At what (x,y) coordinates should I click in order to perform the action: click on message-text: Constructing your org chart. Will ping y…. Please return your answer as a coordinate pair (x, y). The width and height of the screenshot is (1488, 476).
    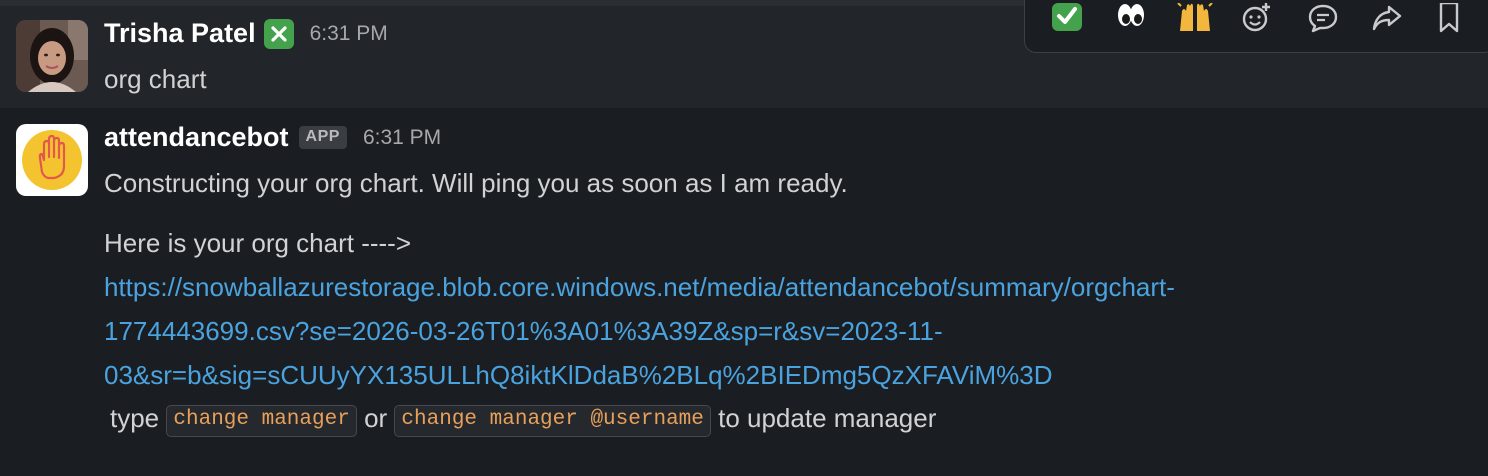
    Looking at the image, I should click on (476, 183).